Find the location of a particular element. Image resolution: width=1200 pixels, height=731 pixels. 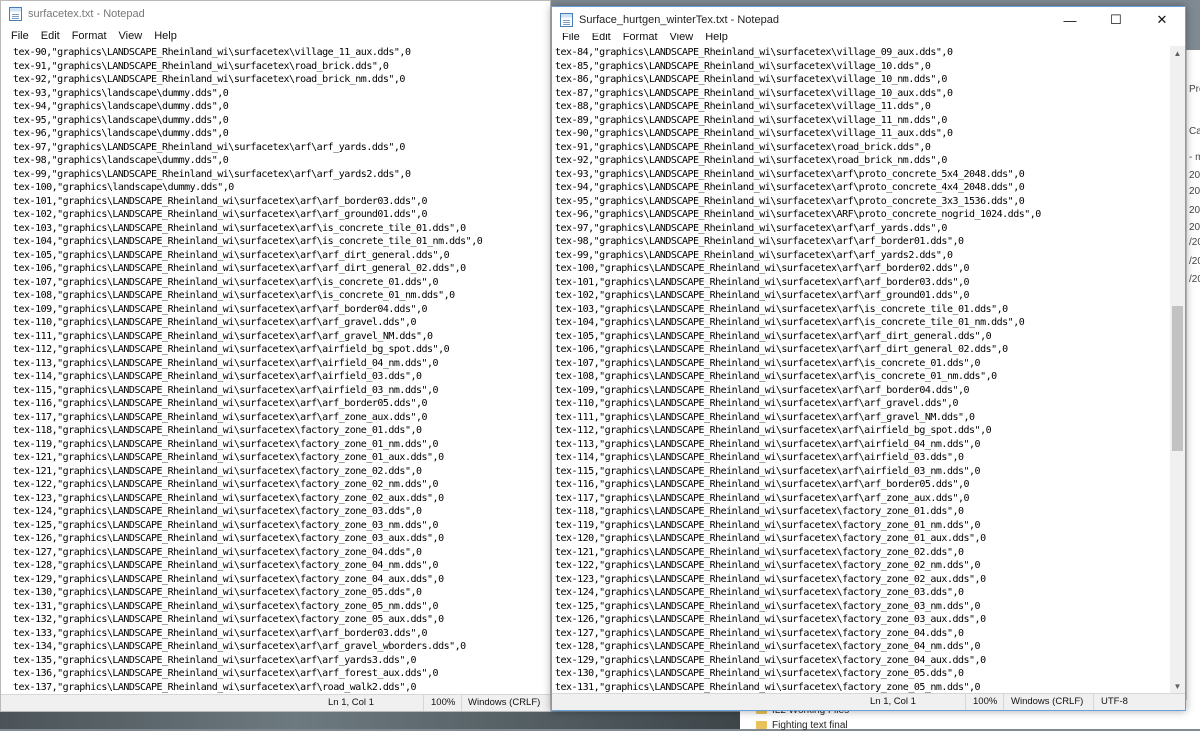

scroll-up-icon: ▲ is located at coordinates (1177, 53).